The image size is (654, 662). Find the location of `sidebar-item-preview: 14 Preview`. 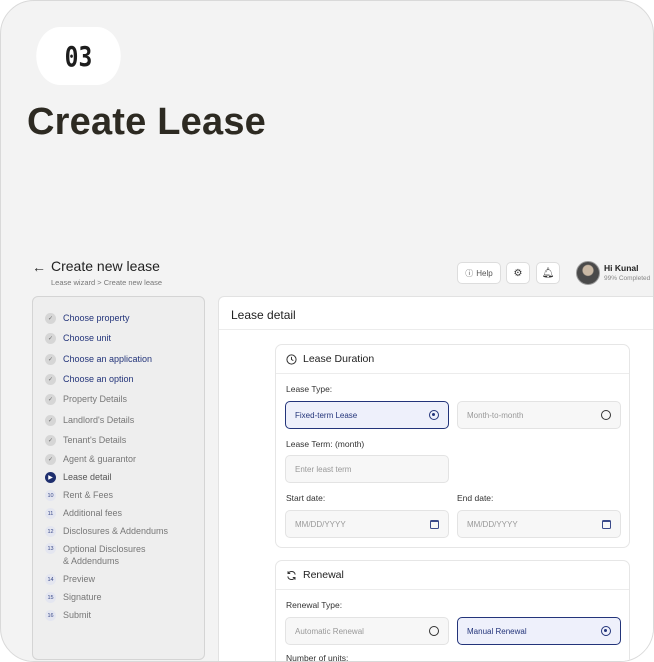

sidebar-item-preview: 14 Preview is located at coordinates (70, 579).